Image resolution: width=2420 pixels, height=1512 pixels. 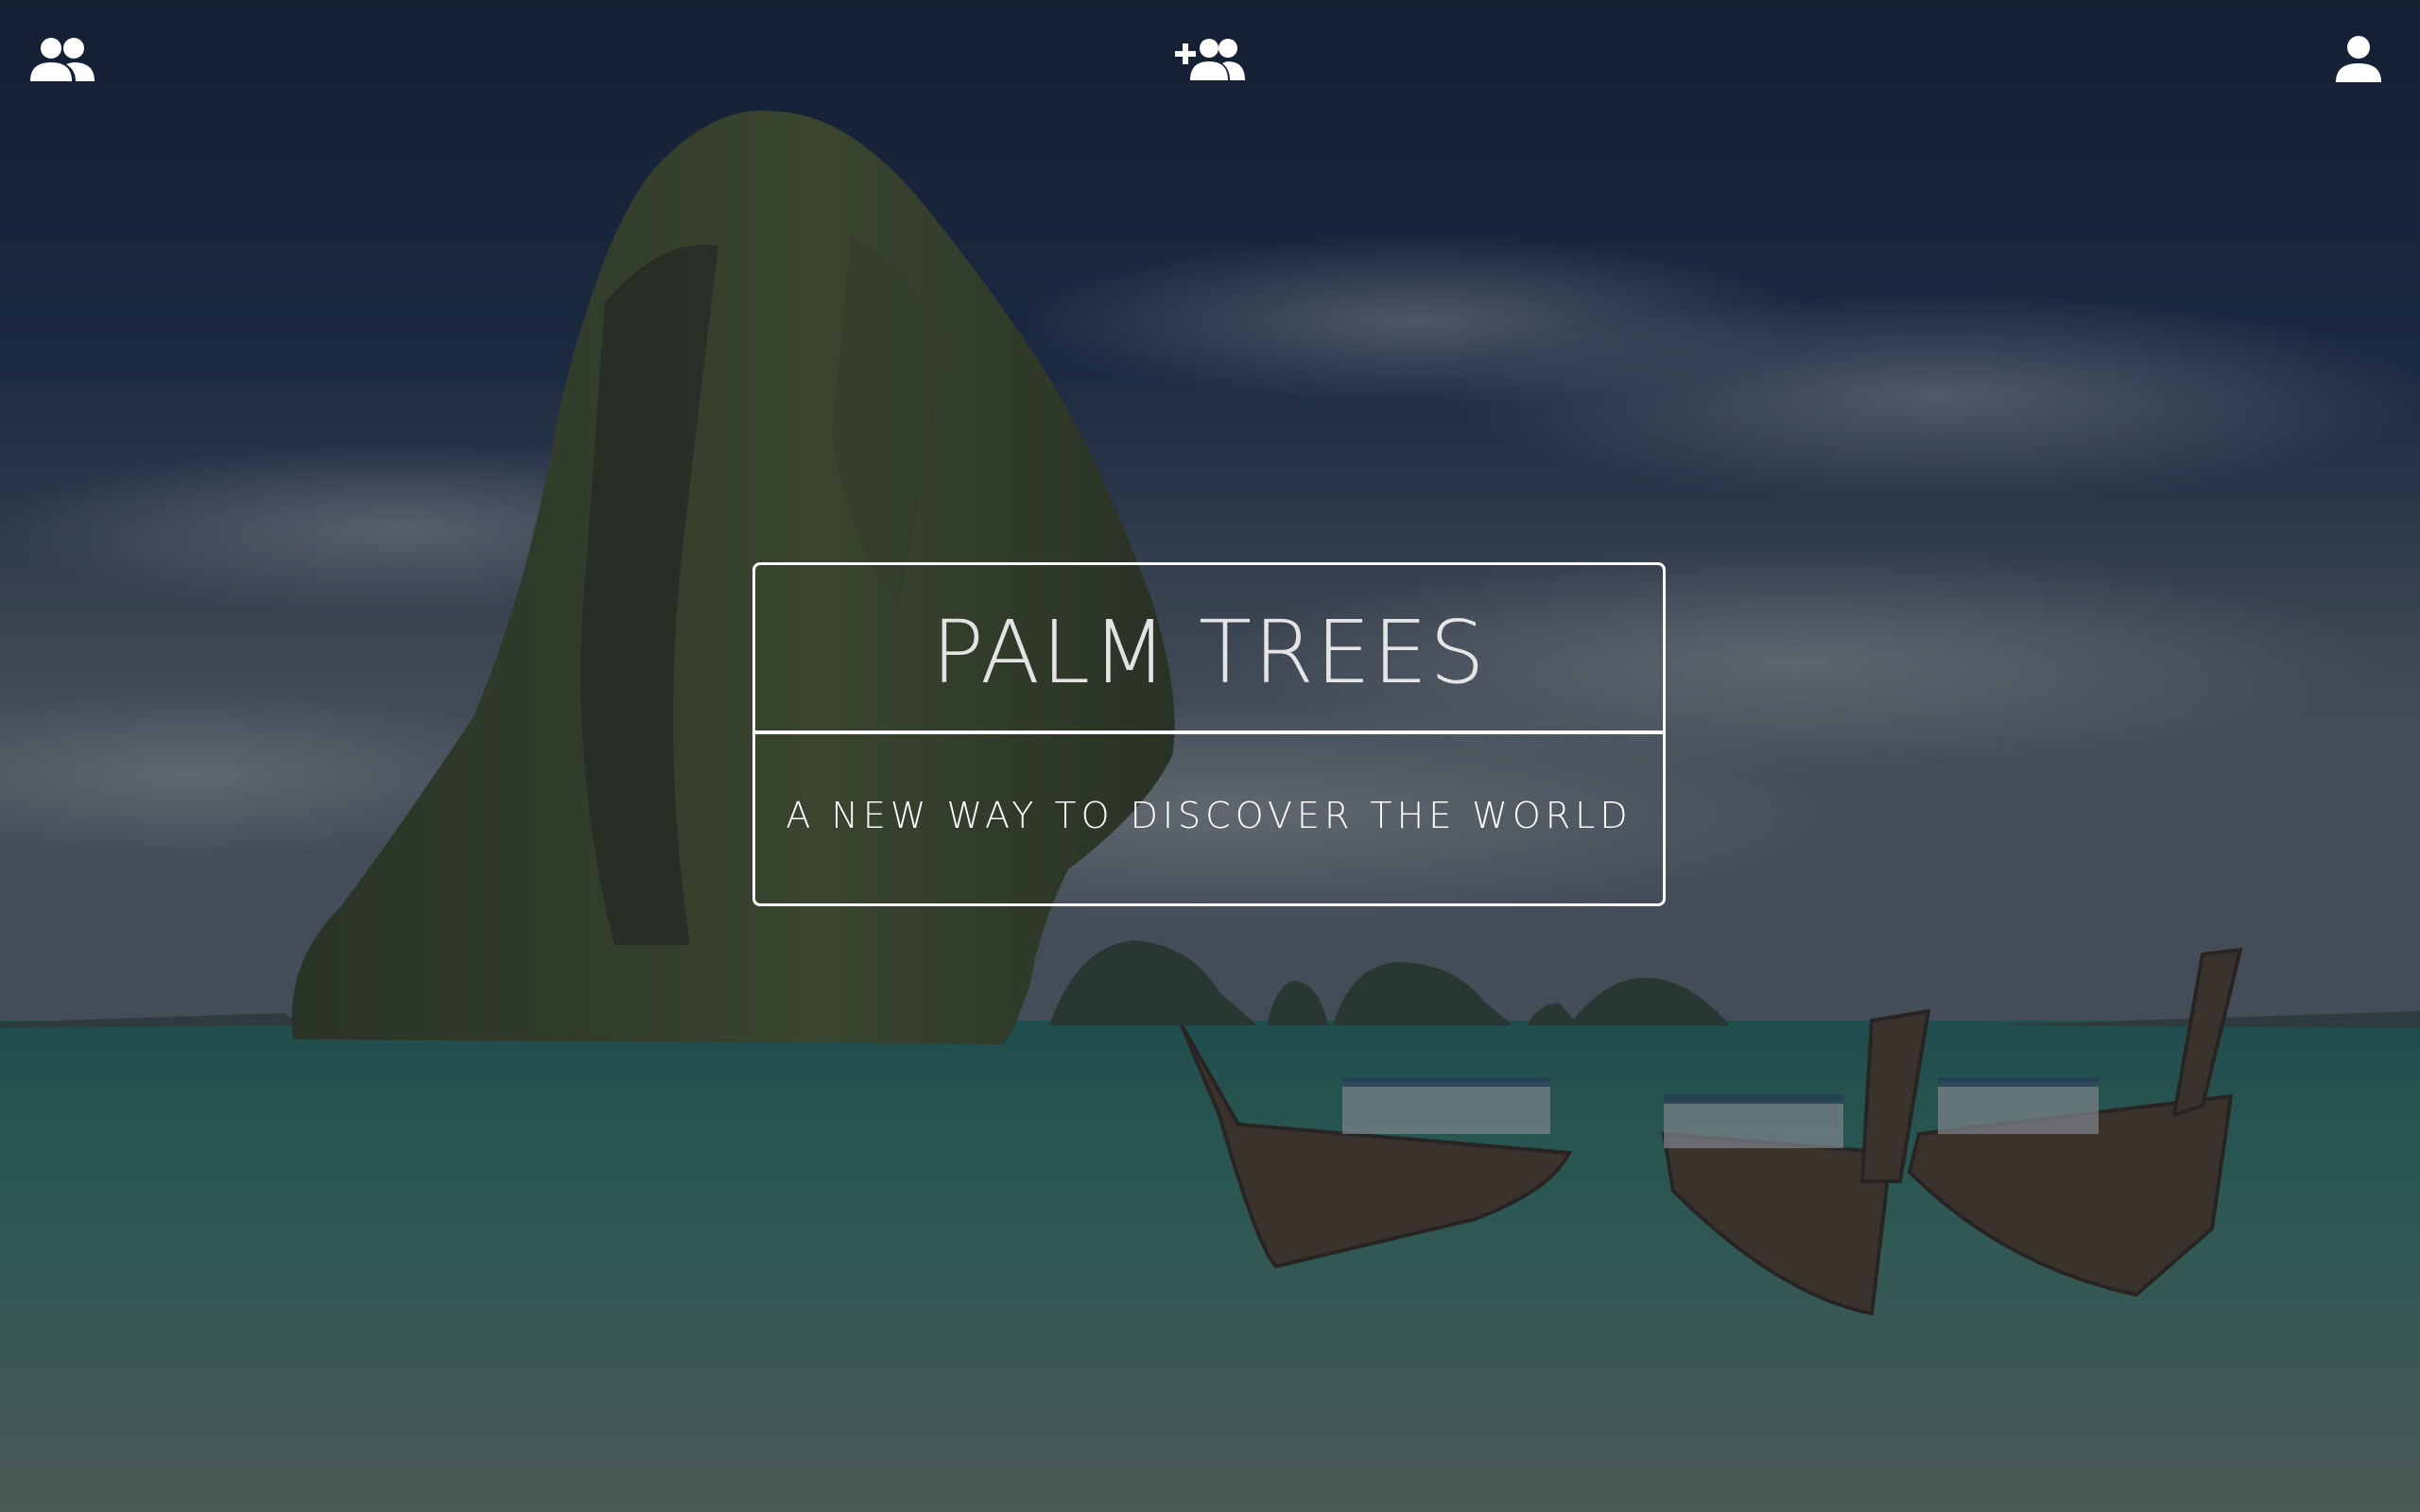 I want to click on hero-subtitle: A NEW WAY TO DISCOVER THE WORLD, so click(x=1210, y=815).